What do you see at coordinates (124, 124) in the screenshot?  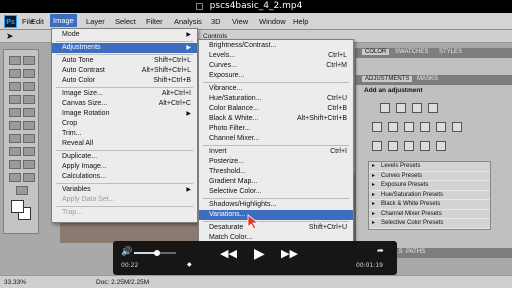 I see `menu-item-crop: Crop` at bounding box center [124, 124].